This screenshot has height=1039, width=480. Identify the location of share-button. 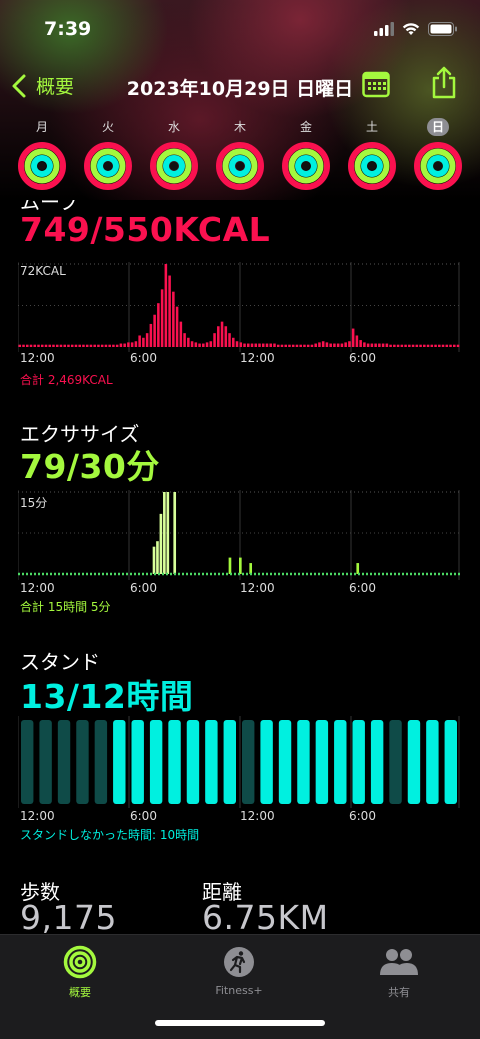
(444, 85).